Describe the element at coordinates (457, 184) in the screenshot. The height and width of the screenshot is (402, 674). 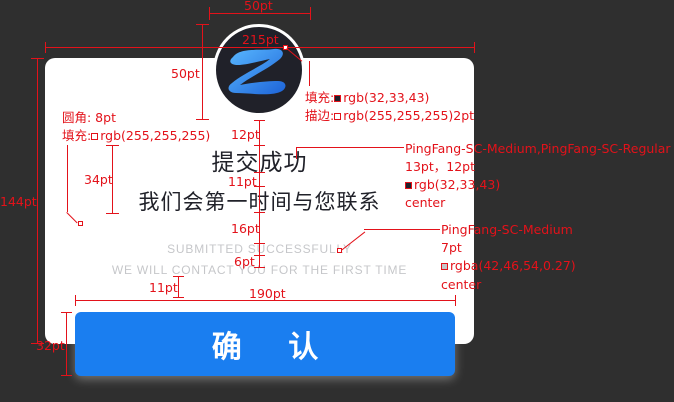
I see `font-cn-color-value: rgb(32,33,43)` at that location.